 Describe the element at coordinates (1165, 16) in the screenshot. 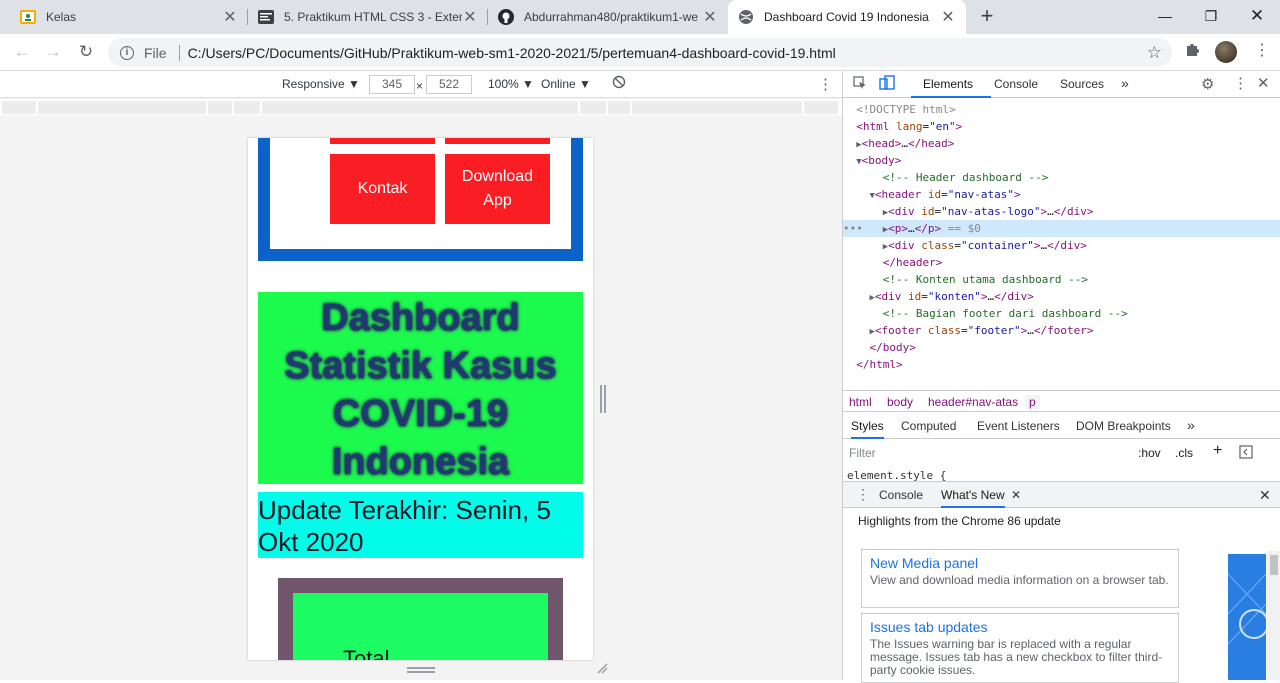

I see `minimize-icon: —` at that location.